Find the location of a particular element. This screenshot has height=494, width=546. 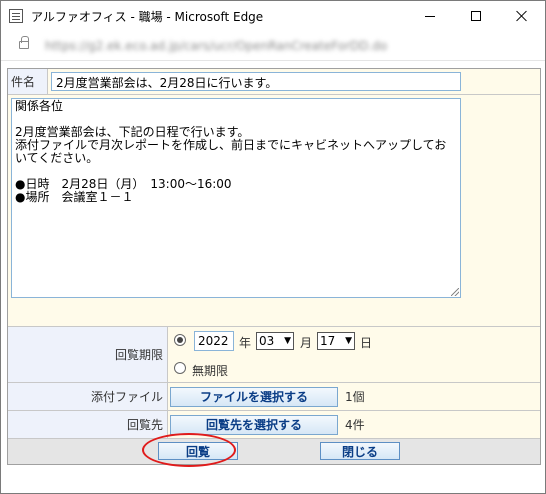

recipients-cell: 回覧先を選択する 4件 is located at coordinates (354, 424).